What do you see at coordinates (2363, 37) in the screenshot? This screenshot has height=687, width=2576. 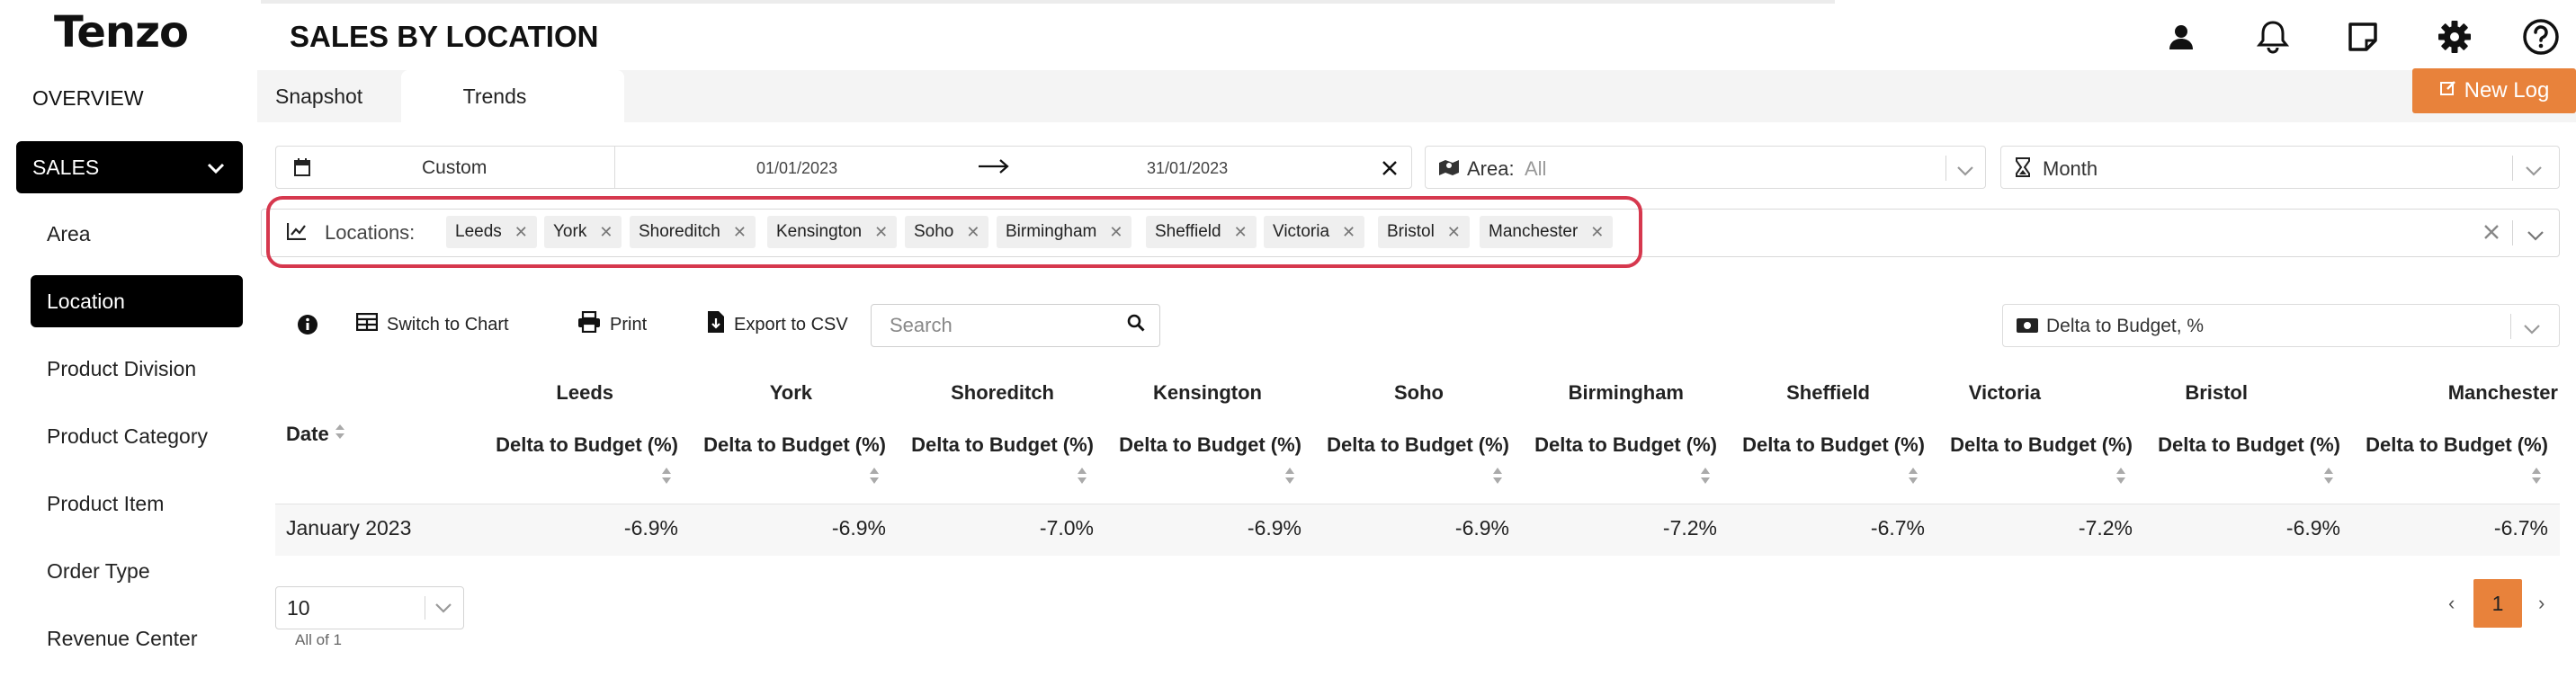 I see `note-icon` at bounding box center [2363, 37].